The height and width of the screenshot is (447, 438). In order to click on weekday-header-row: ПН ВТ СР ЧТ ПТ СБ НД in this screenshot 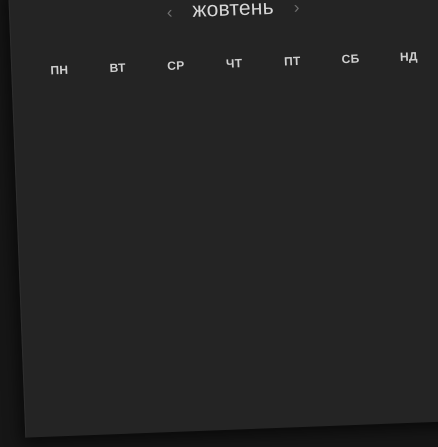, I will do `click(225, 63)`.